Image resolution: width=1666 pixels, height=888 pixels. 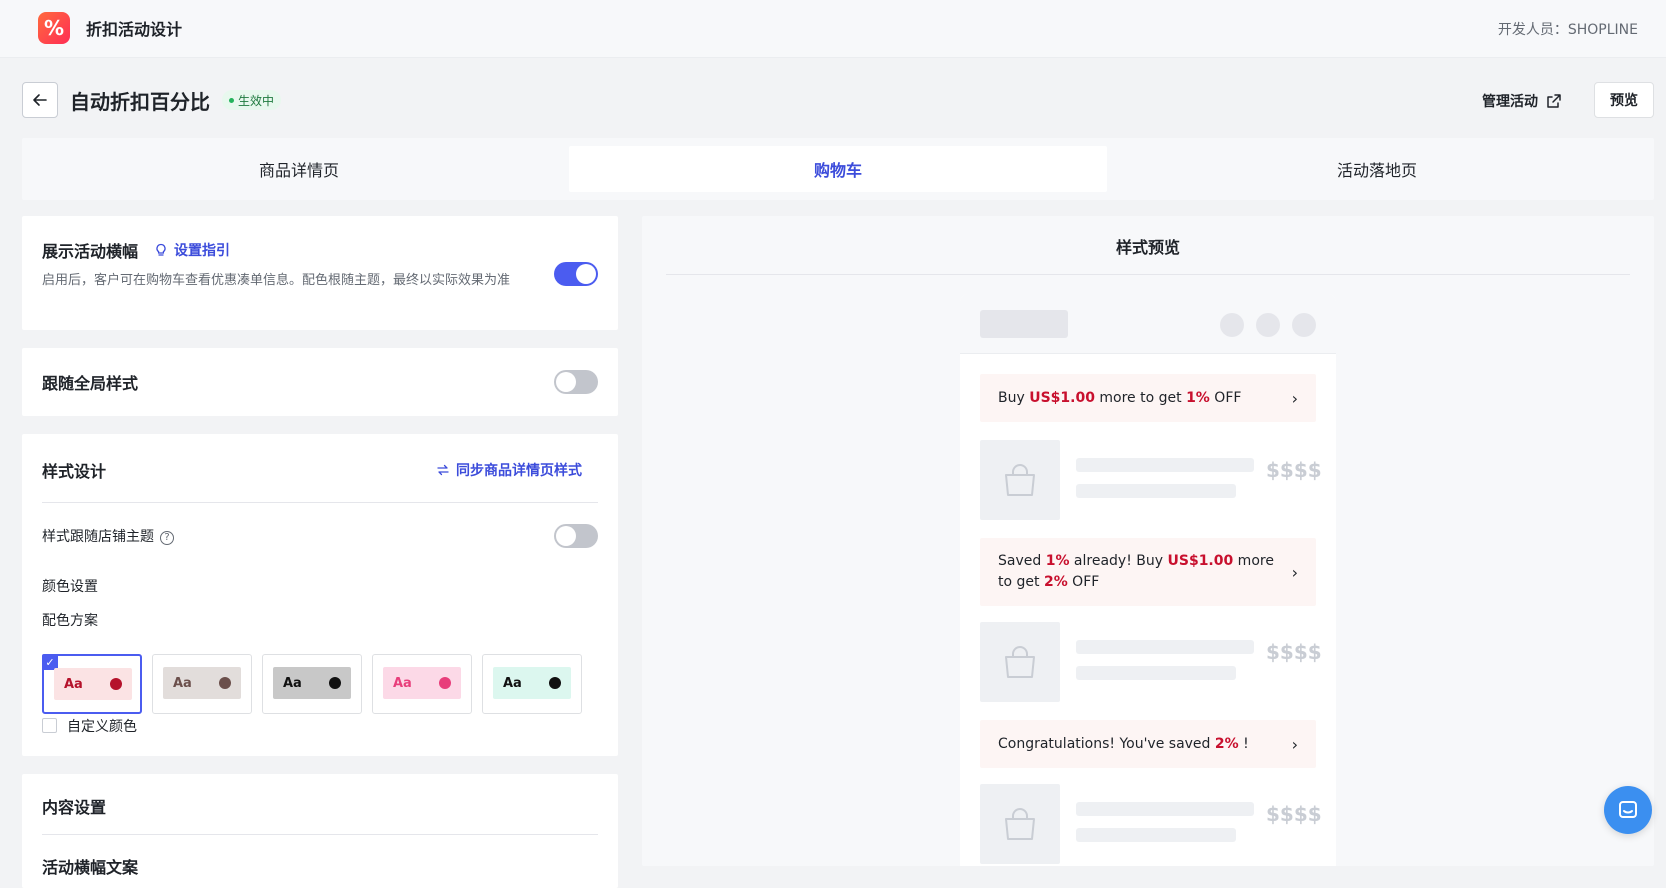 I want to click on preview-divider, so click(x=1148, y=274).